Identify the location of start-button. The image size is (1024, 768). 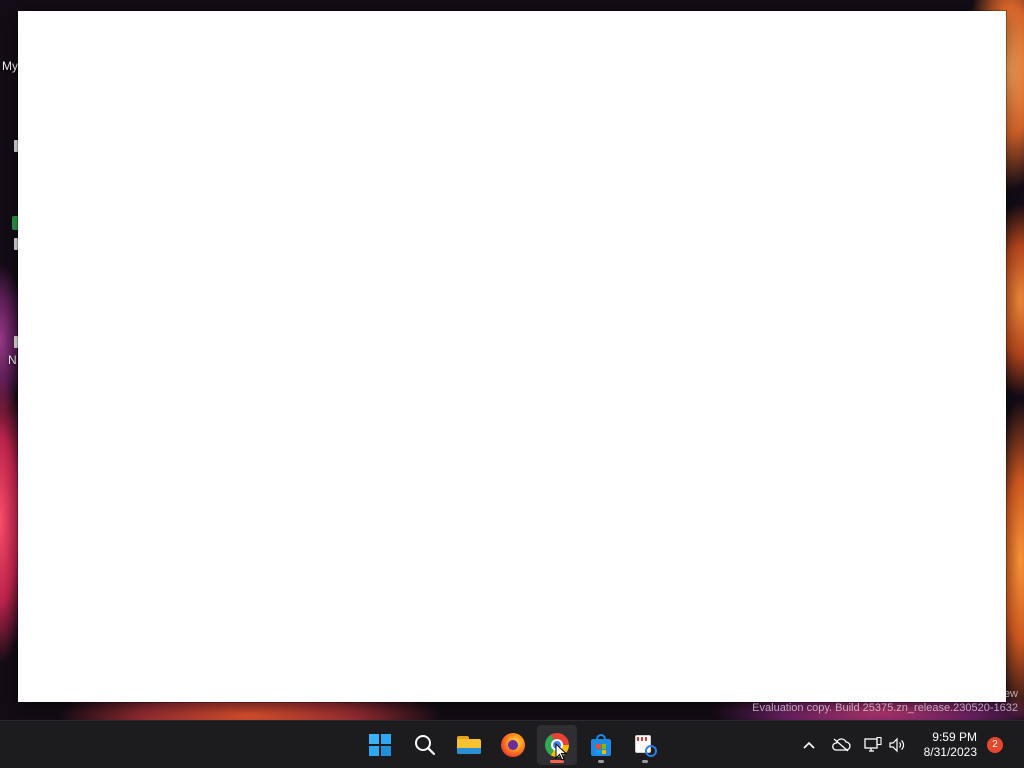
(380, 745).